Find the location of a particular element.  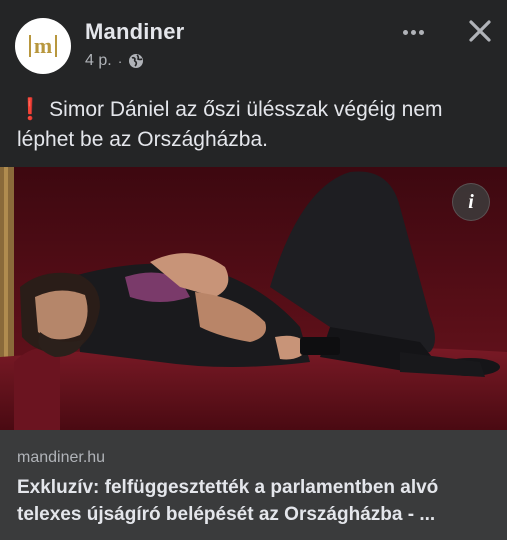

mandiner-logo: m is located at coordinates (43, 46).